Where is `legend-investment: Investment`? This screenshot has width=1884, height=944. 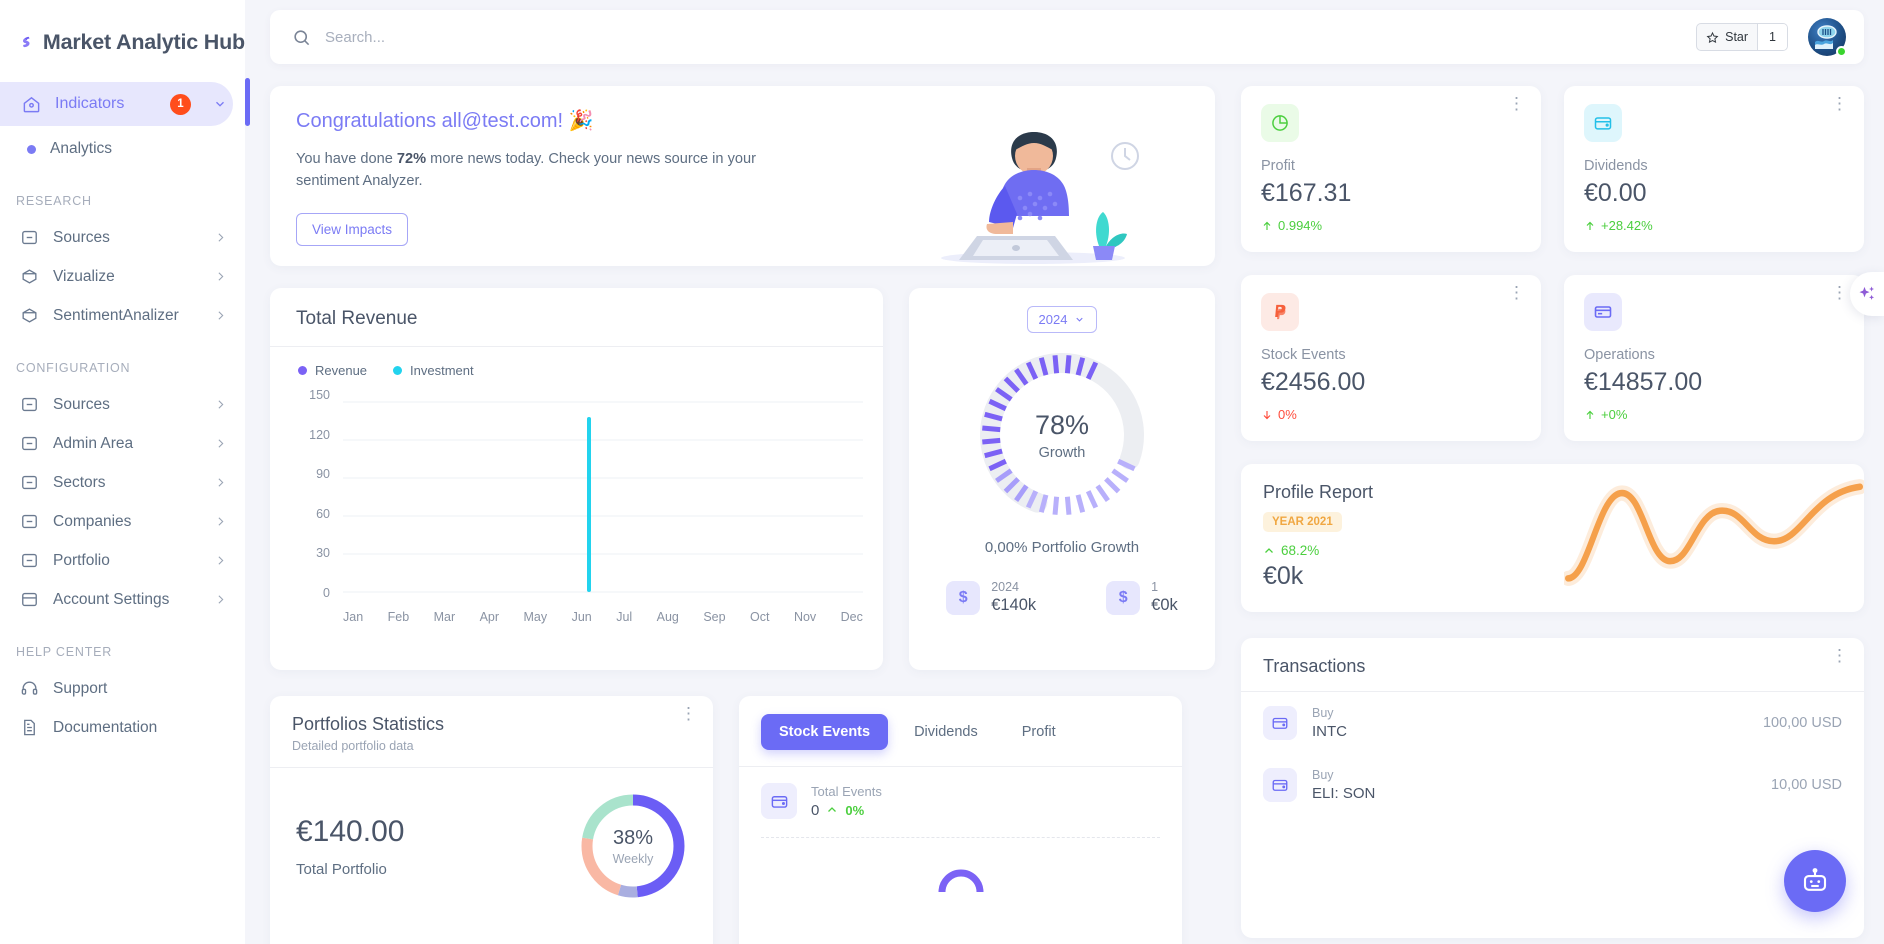
legend-investment: Investment is located at coordinates (433, 370).